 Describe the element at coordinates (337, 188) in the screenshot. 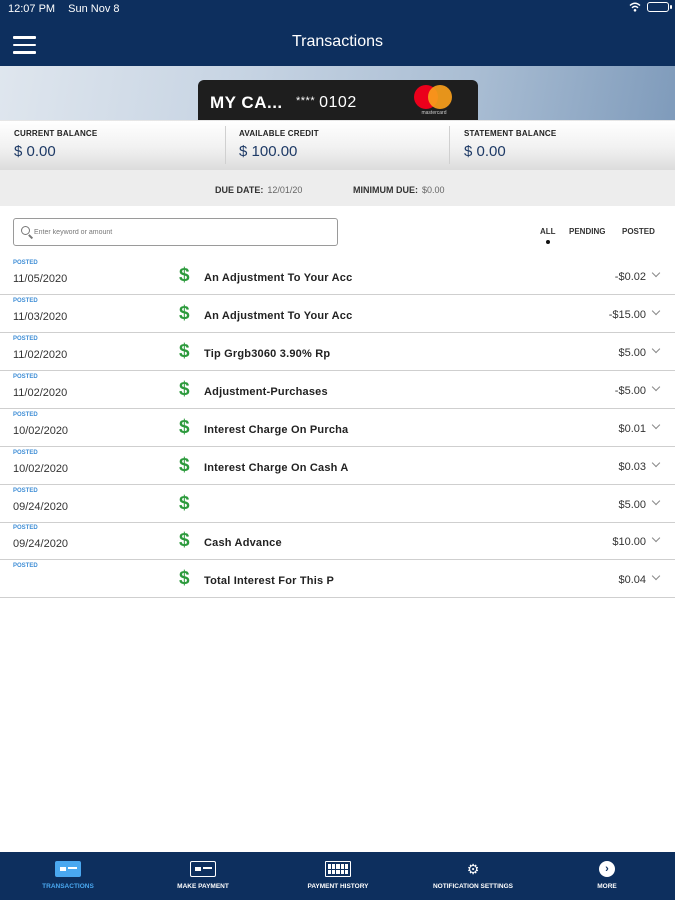

I see `due-info-row: DUE DATE: 12/01/20 MINIMUM DUE: $0.00` at that location.